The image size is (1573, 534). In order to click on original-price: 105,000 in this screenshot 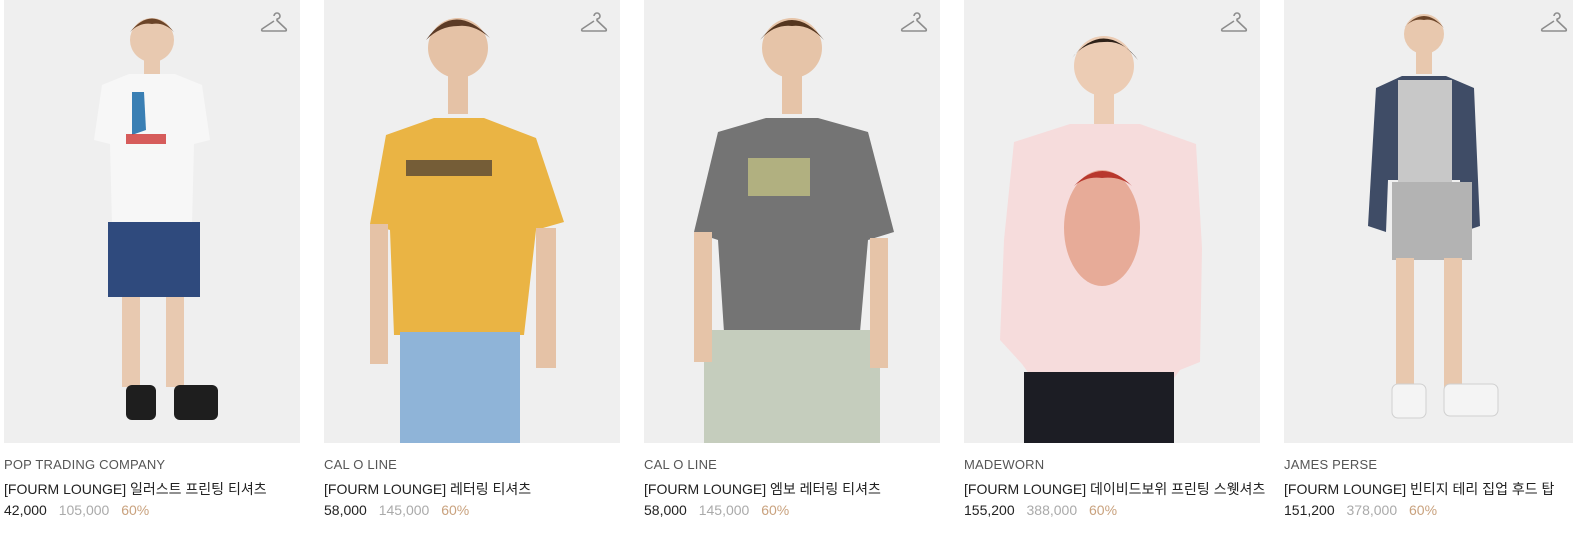, I will do `click(84, 510)`.